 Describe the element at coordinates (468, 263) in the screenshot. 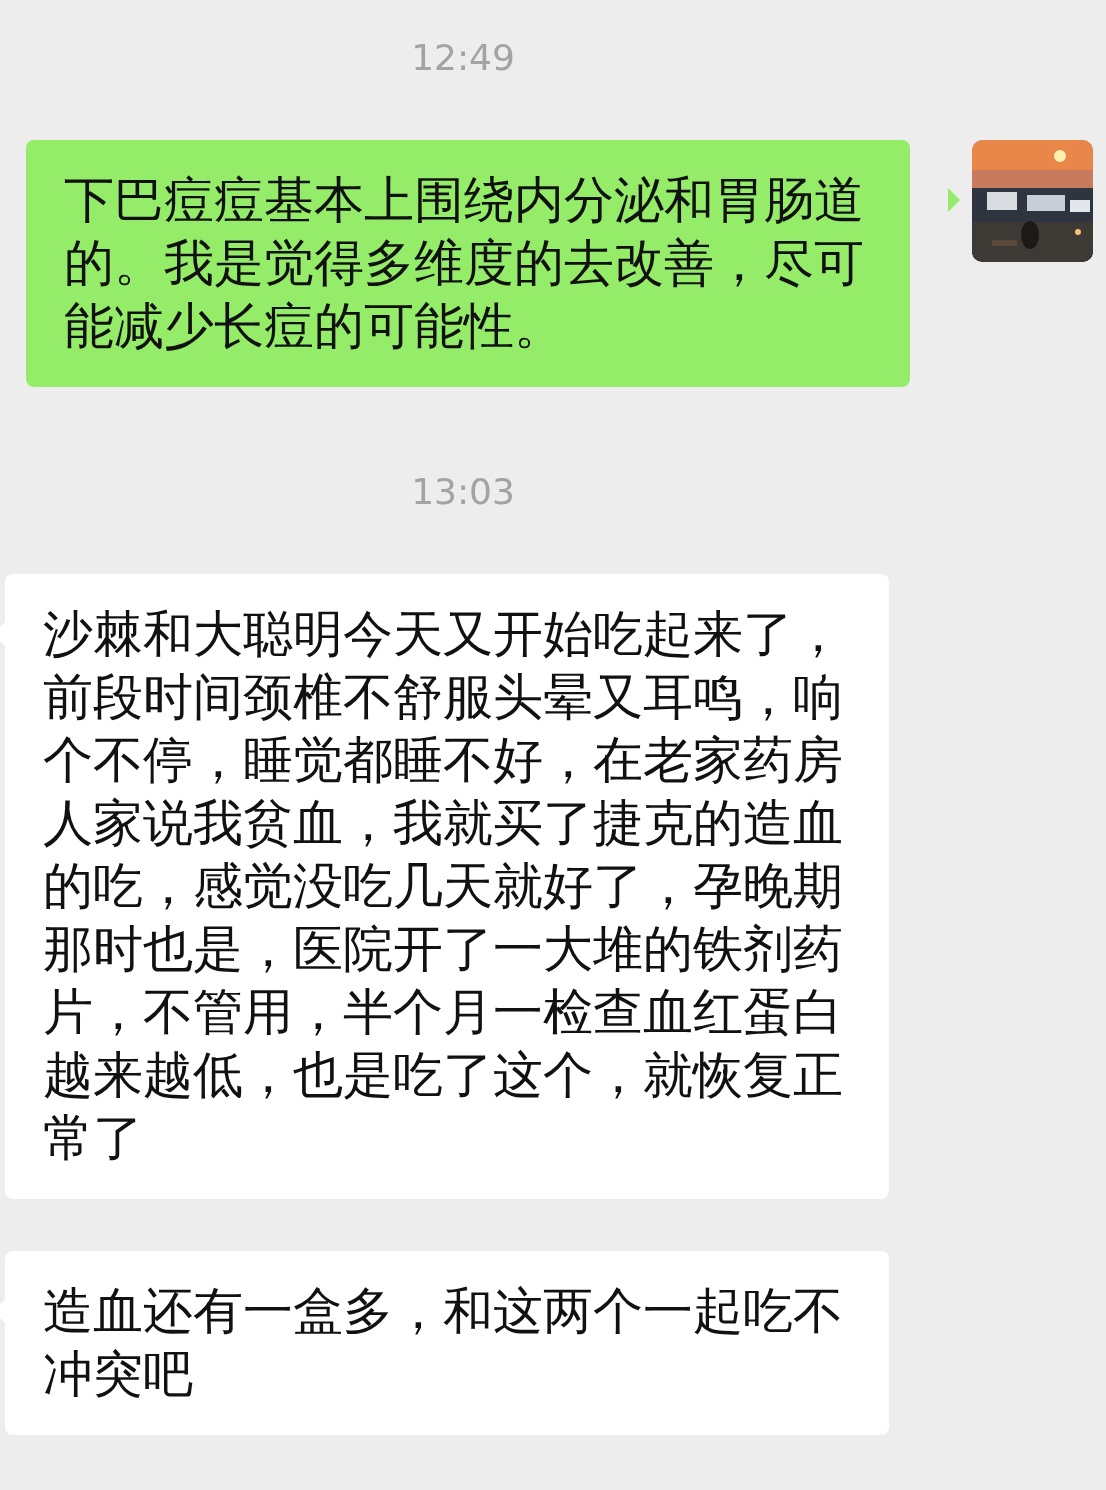

I see `message-bubble: 下巴痘痘基本上围绕内分泌和胃肠道的。我是觉得多维度的去改善，尽可能减少长痘的可能性。` at that location.